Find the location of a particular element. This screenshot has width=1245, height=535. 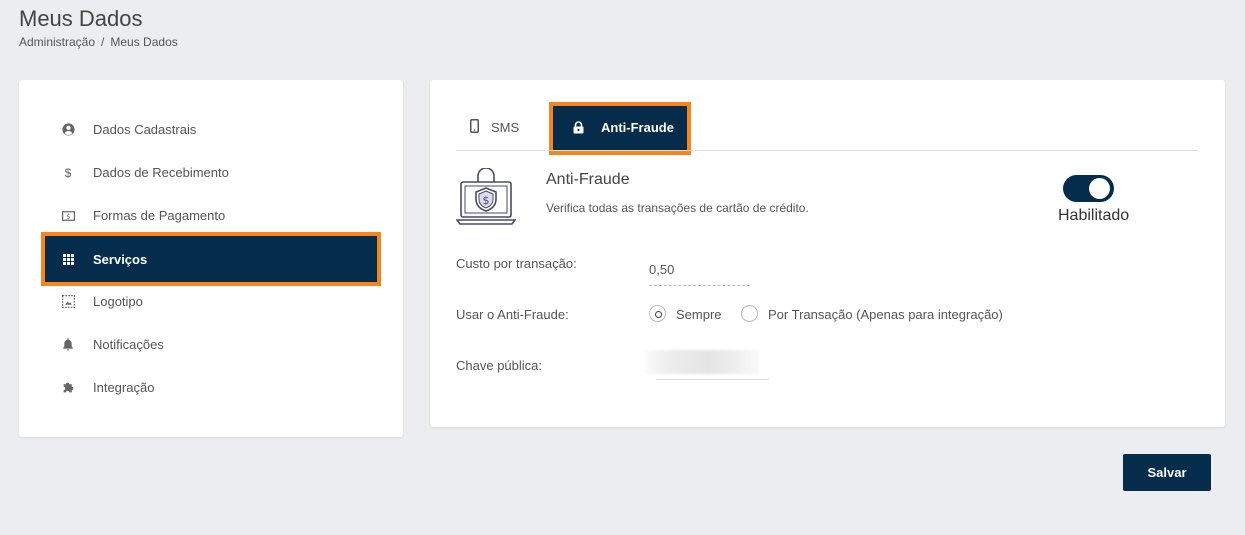

sidebar-item-integracao: Integração is located at coordinates (211, 387).